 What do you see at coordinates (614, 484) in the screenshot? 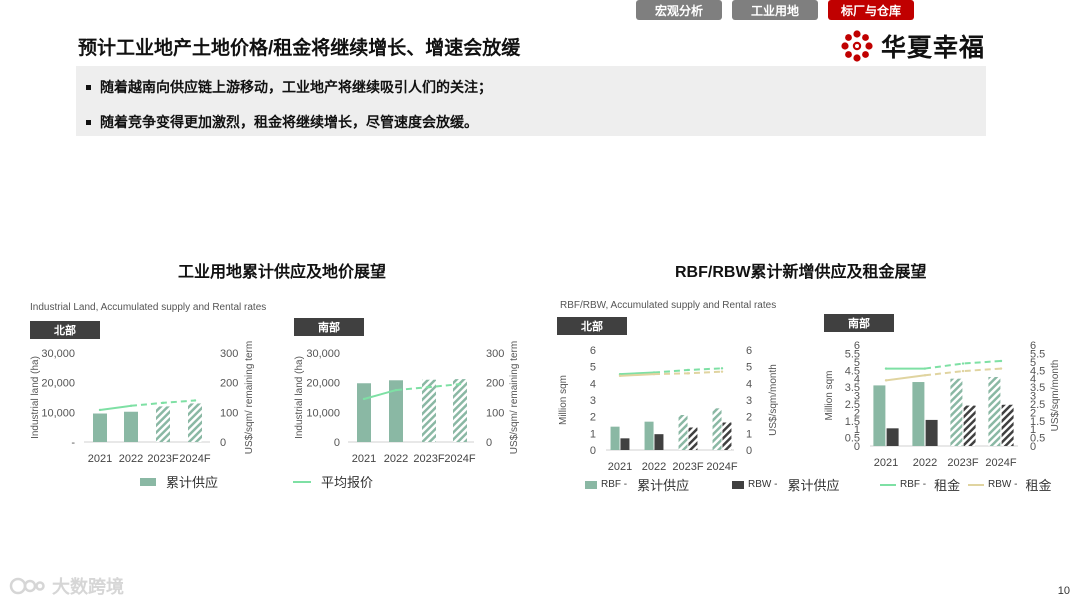
I see `legend-prefix: RBF -` at bounding box center [614, 484].